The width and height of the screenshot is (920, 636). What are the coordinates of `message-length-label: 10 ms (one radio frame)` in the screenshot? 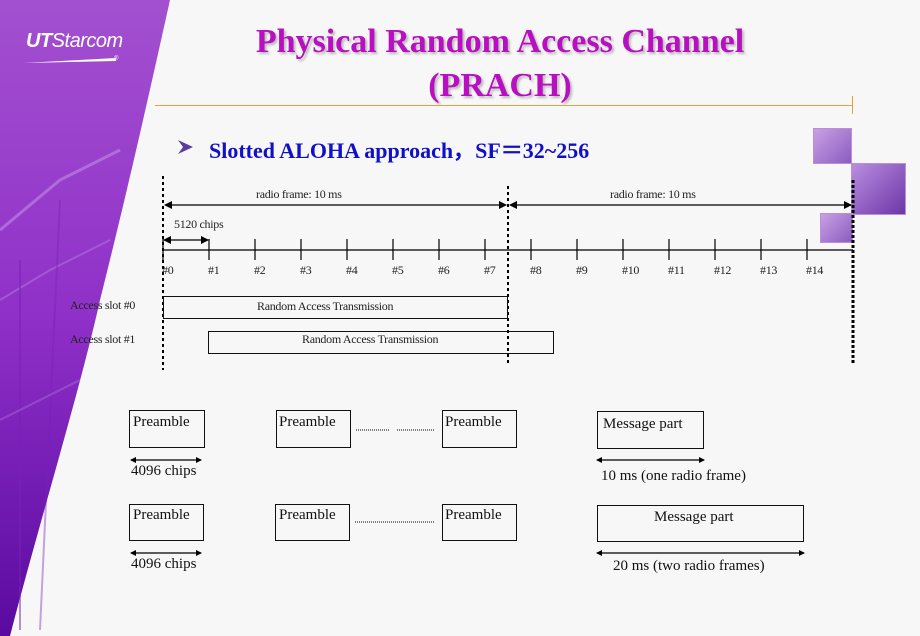 It's located at (673, 476).